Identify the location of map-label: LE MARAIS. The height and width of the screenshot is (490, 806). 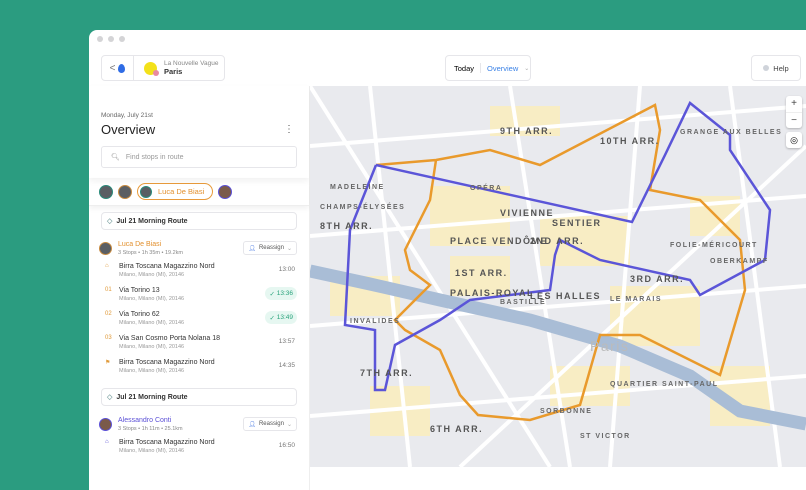
(636, 299).